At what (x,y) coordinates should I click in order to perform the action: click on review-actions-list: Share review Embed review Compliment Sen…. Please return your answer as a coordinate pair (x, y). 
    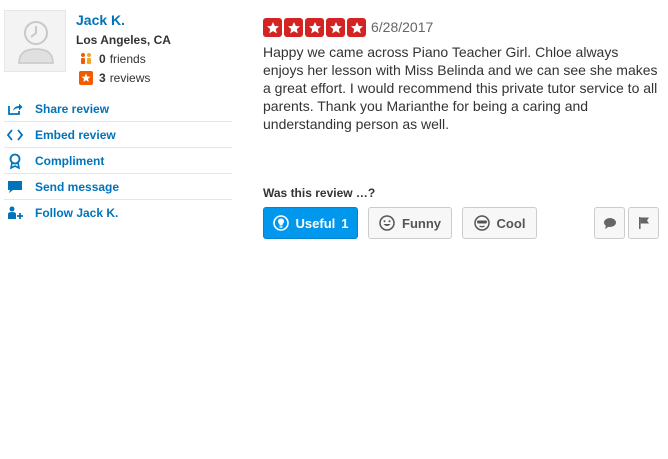
    Looking at the image, I should click on (118, 161).